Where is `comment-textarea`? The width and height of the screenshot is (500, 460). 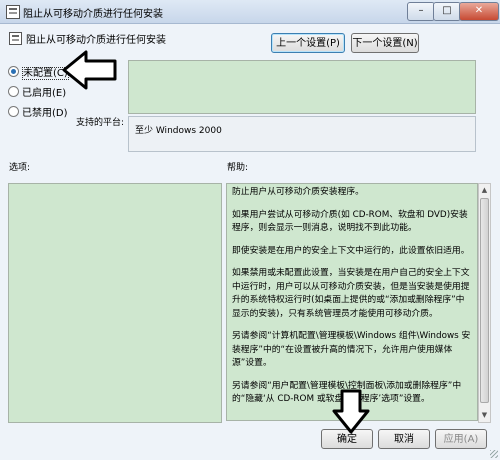 comment-textarea is located at coordinates (302, 87).